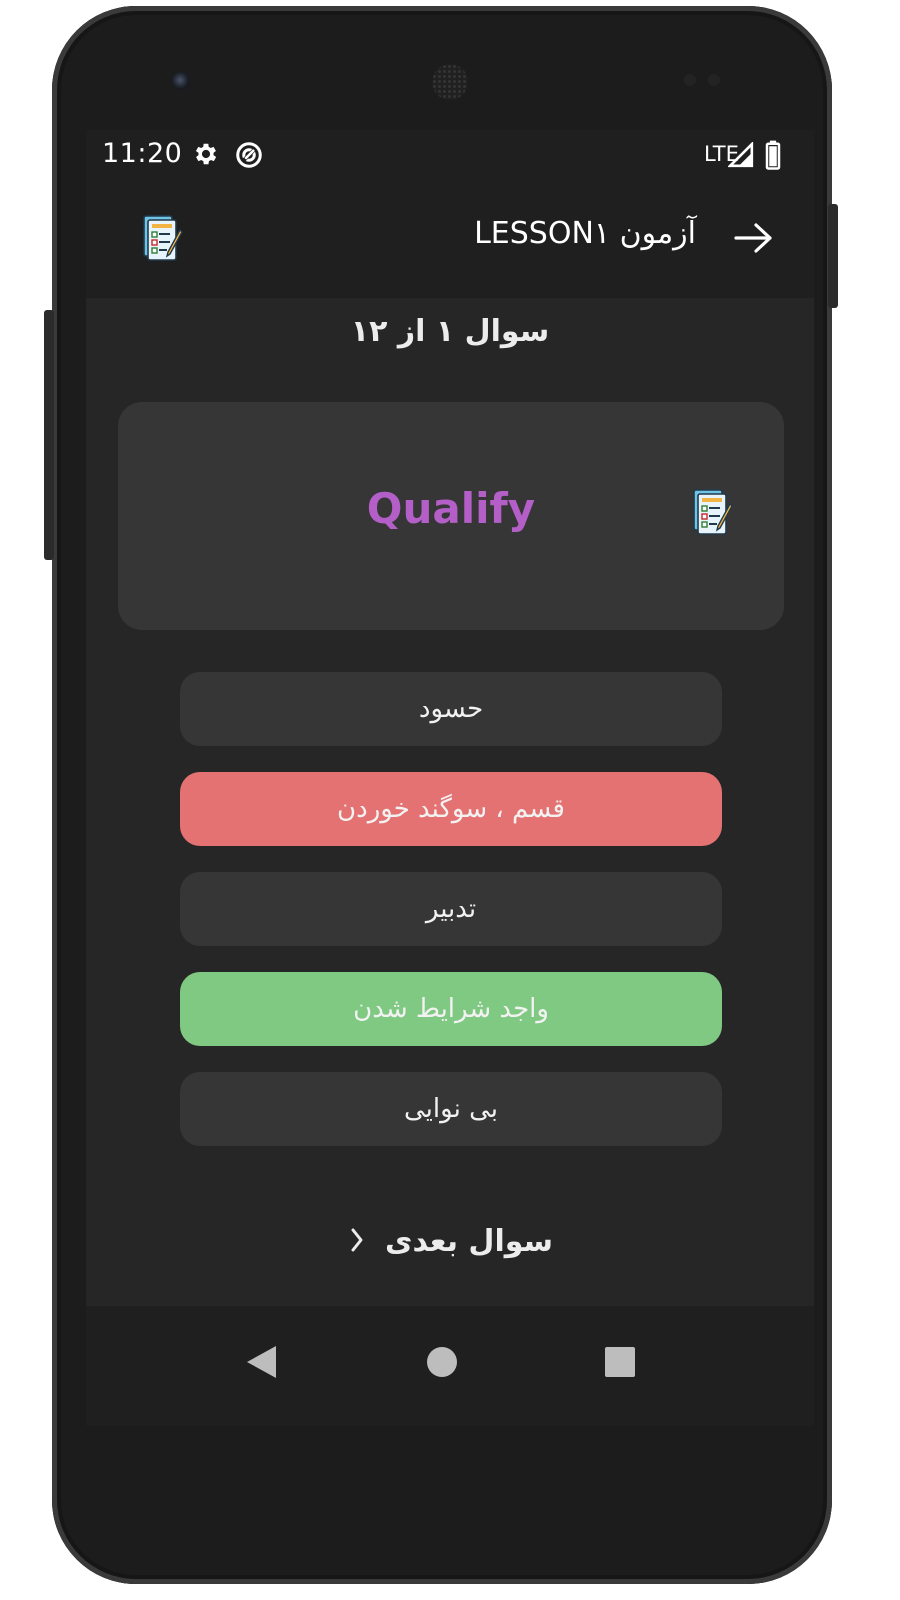 The height and width of the screenshot is (1600, 900). What do you see at coordinates (451, 709) in the screenshot?
I see `option-button: حسود` at bounding box center [451, 709].